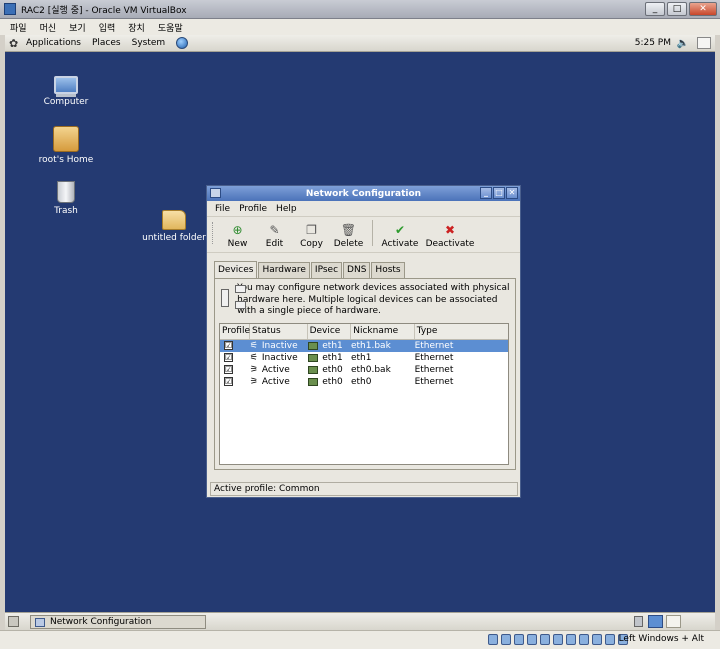 This screenshot has width=720, height=649. Describe the element at coordinates (461, 331) in the screenshot. I see `column-type: Type` at that location.